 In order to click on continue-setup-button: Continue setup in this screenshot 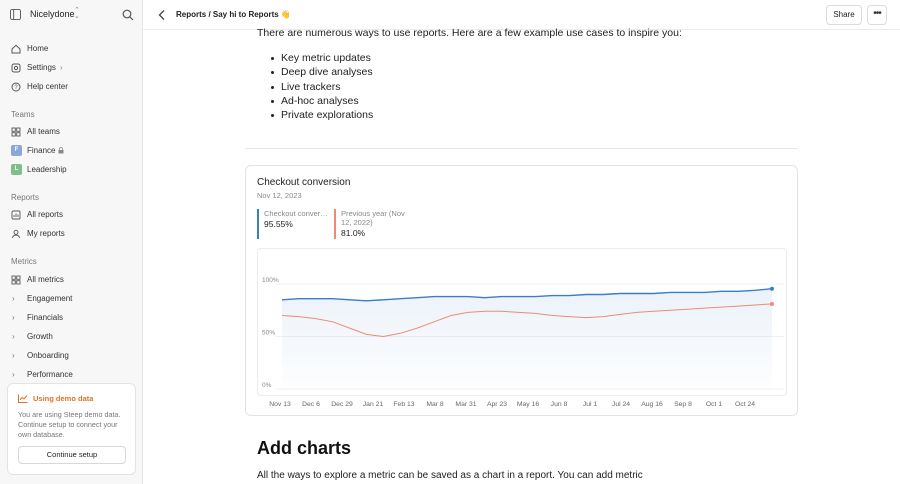, I will do `click(72, 455)`.